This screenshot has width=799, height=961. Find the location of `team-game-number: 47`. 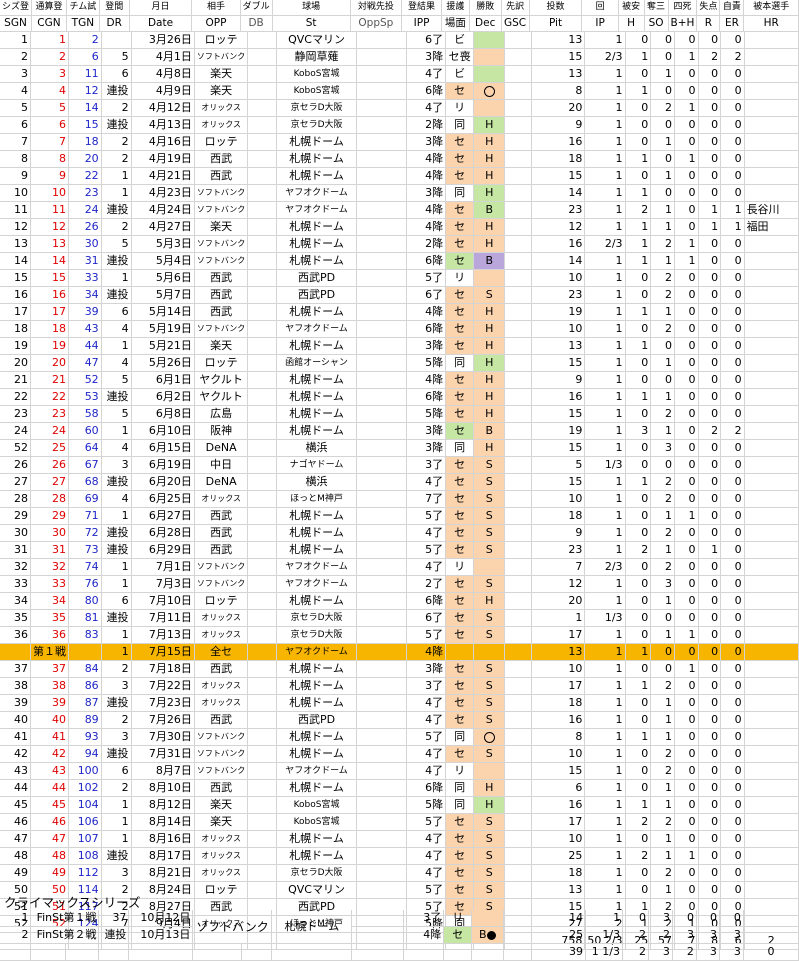

team-game-number: 47 is located at coordinates (85, 363).